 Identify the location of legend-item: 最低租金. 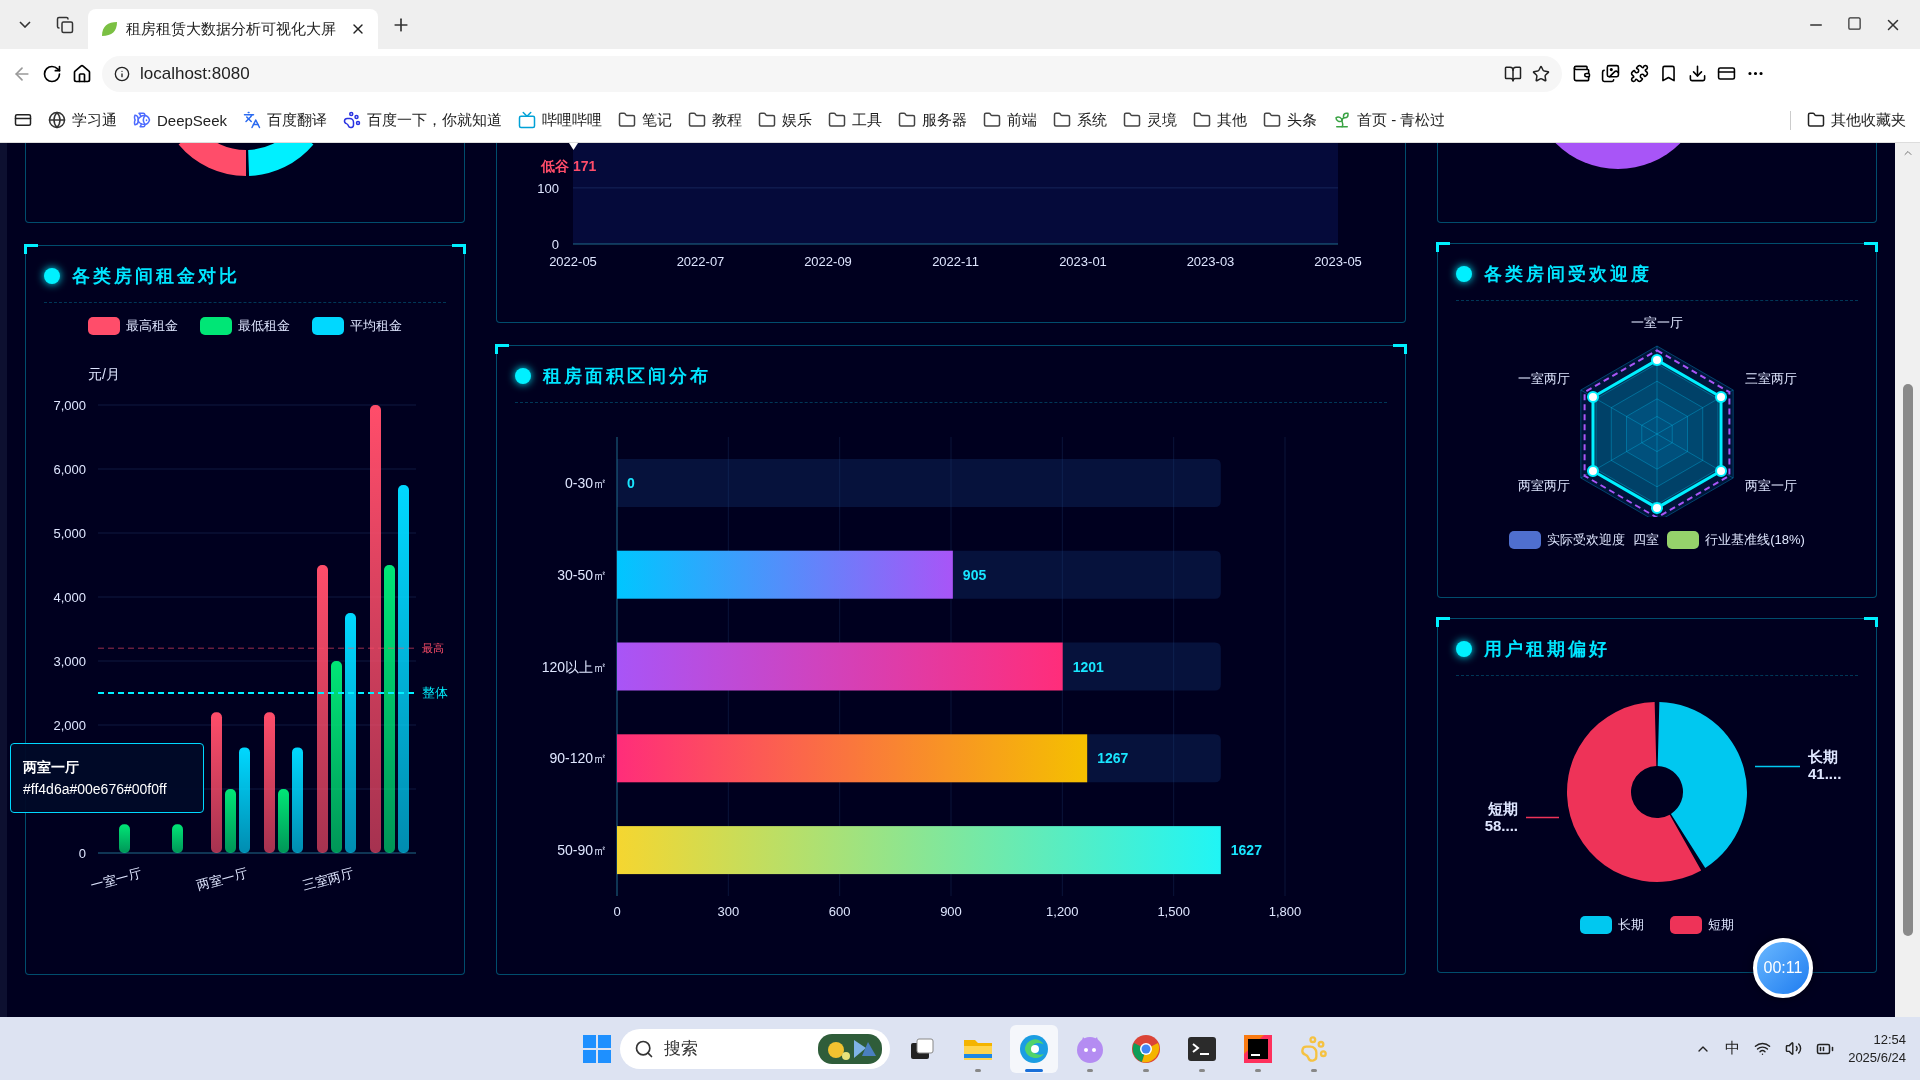
(245, 326).